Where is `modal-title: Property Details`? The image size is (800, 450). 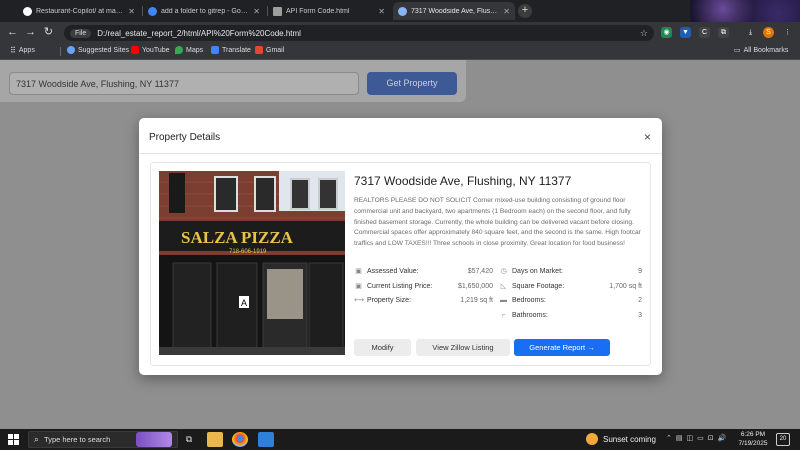
modal-title: Property Details is located at coordinates (185, 137).